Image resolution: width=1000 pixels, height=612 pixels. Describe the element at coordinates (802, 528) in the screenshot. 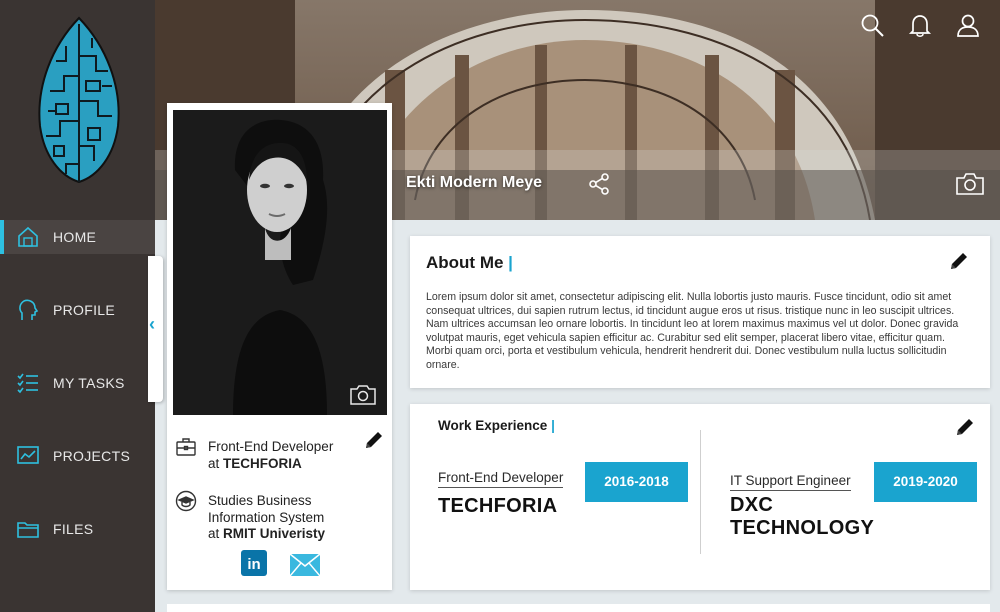

I see `job-company: TECHNOLOGY` at that location.